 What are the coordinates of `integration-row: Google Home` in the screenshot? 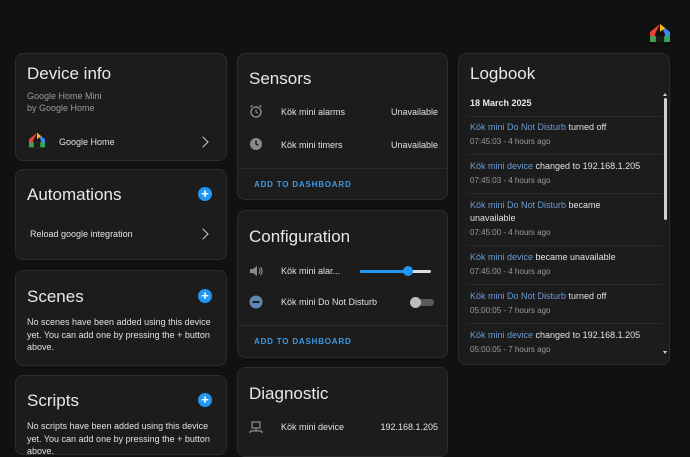 It's located at (121, 142).